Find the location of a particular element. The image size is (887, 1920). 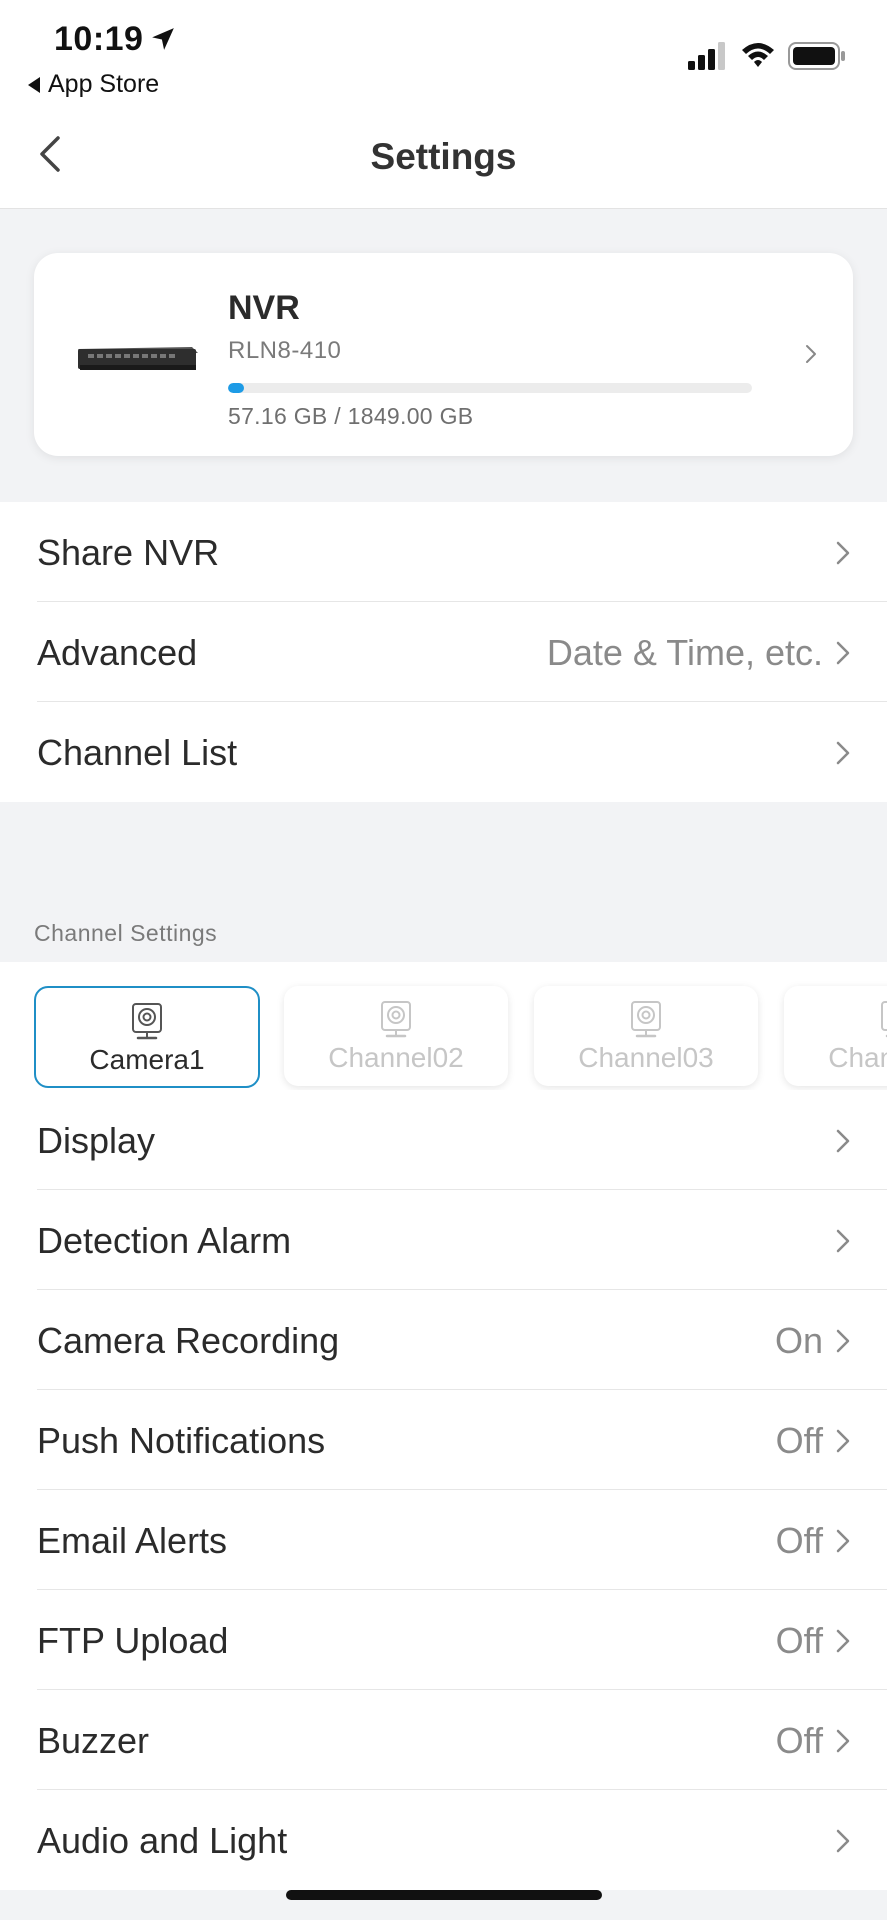

channel-name: Camera1 is located at coordinates (147, 1059).